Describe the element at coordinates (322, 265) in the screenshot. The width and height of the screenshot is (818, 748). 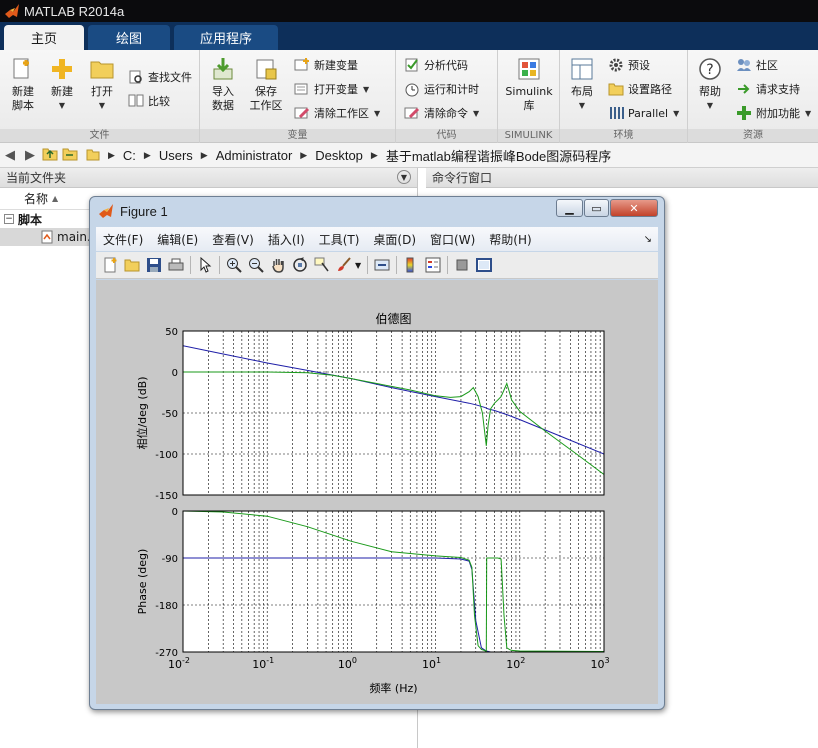
I see `data-cursor-icon` at that location.